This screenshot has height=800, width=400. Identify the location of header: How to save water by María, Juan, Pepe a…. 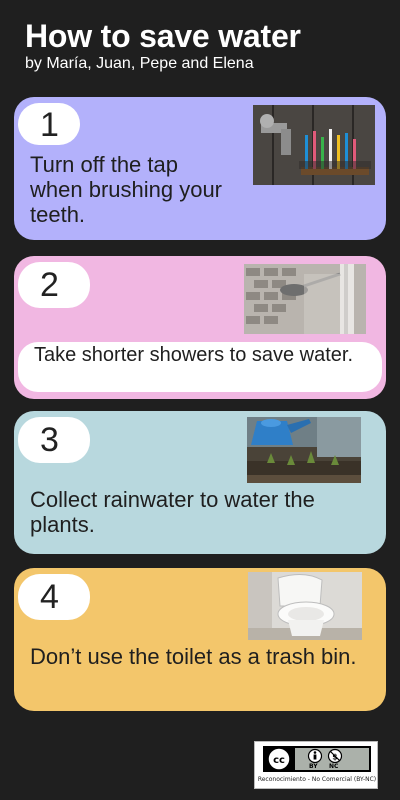
(205, 46).